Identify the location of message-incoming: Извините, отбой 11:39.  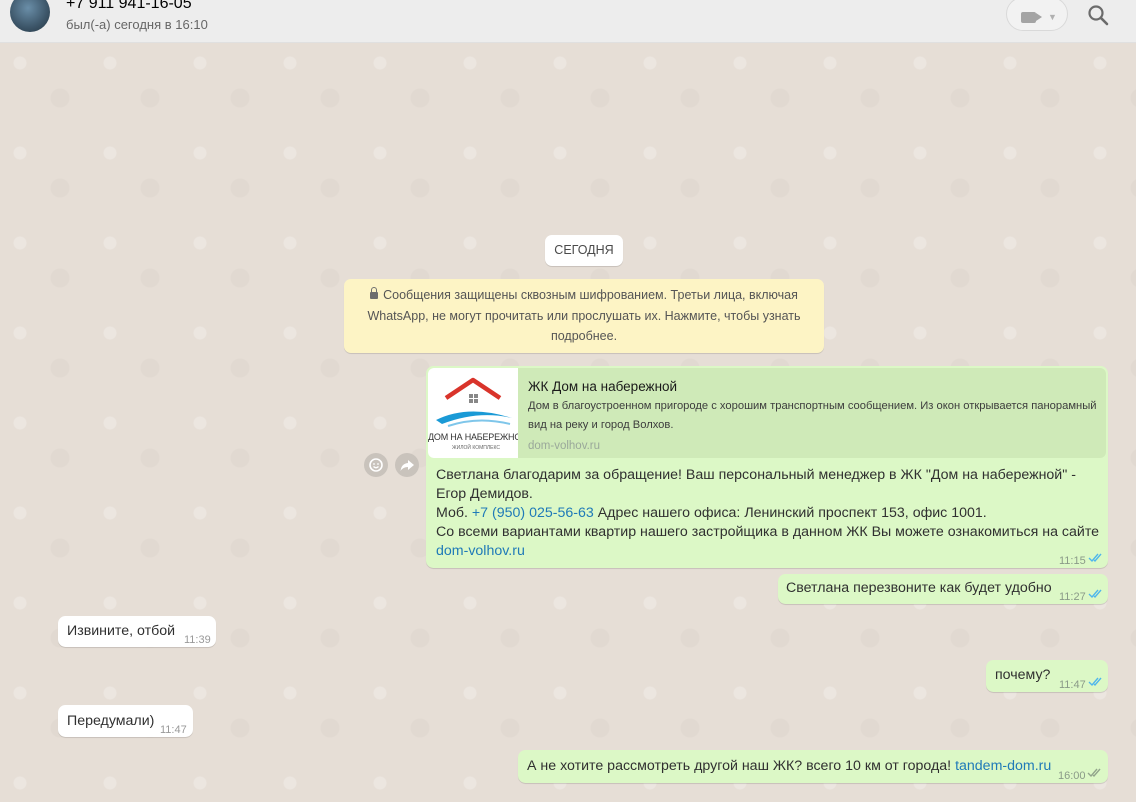
(137, 631).